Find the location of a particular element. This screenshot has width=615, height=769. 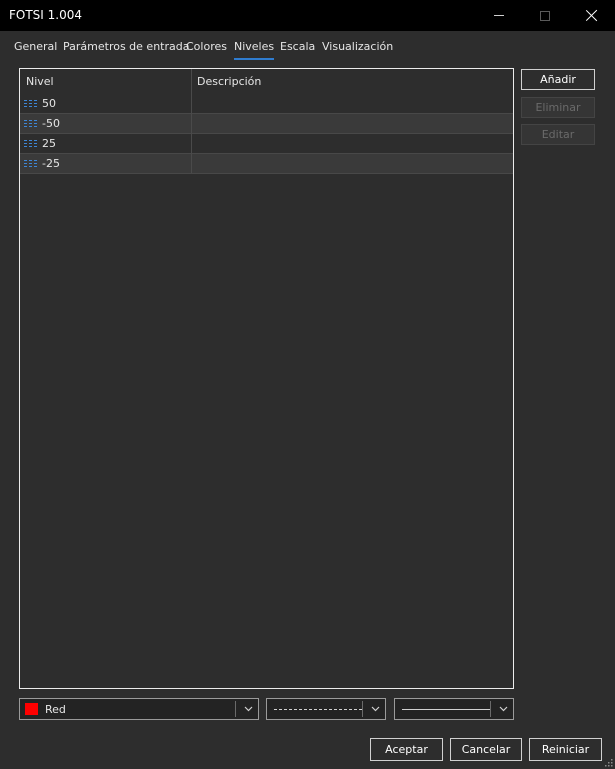

close-button is located at coordinates (591, 15).